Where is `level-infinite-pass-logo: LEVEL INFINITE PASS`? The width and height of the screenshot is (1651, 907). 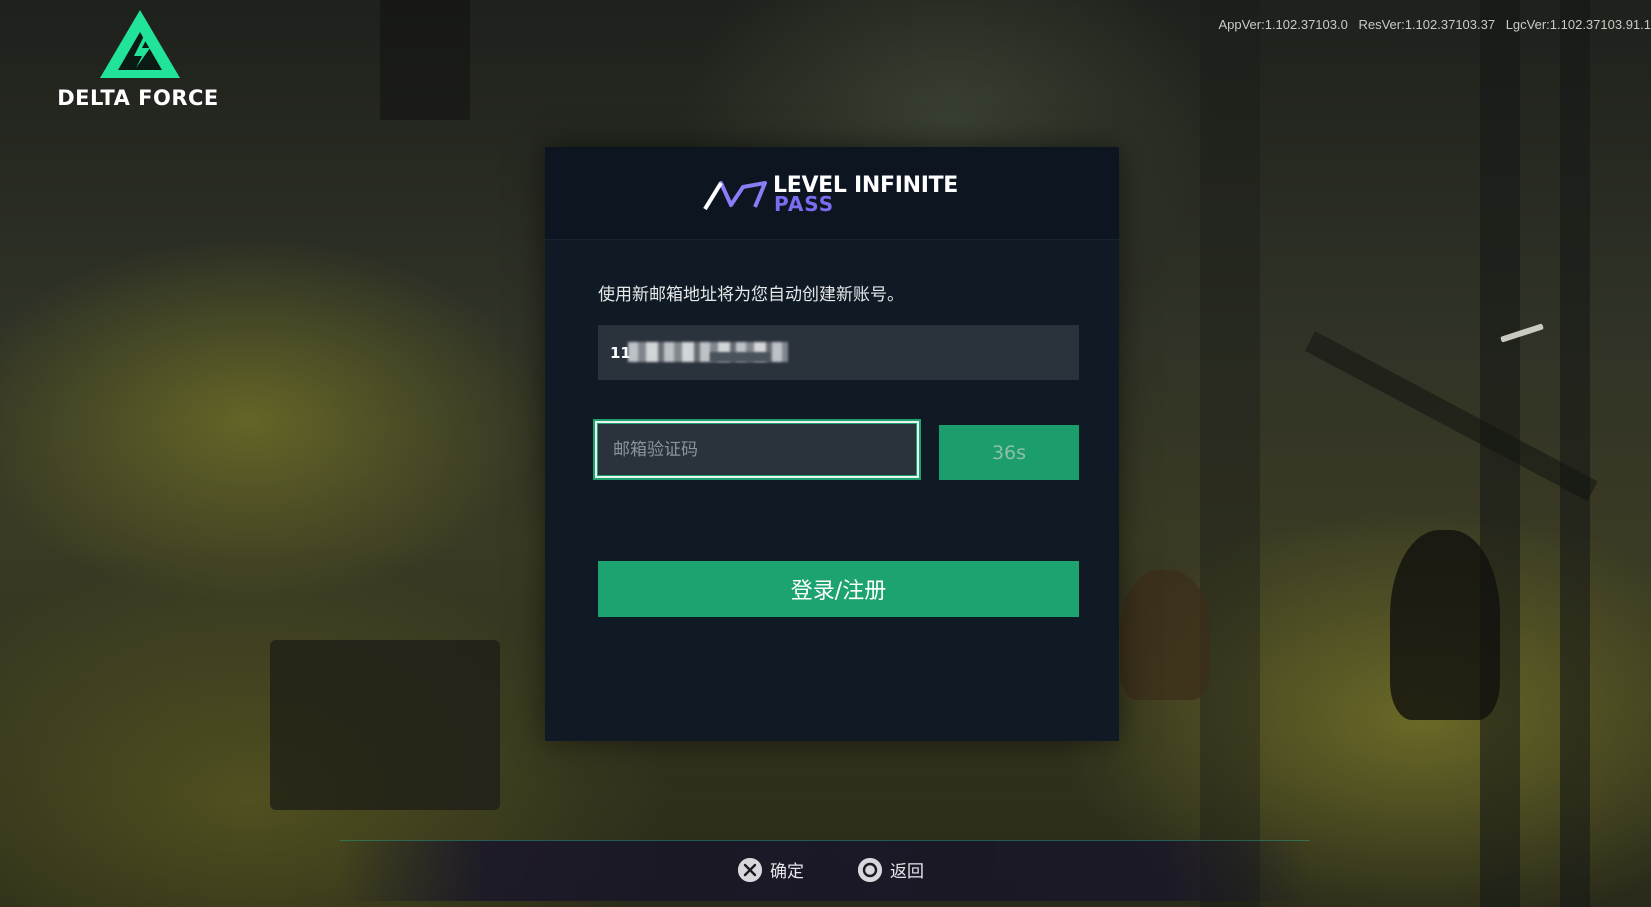 level-infinite-pass-logo: LEVEL INFINITE PASS is located at coordinates (833, 194).